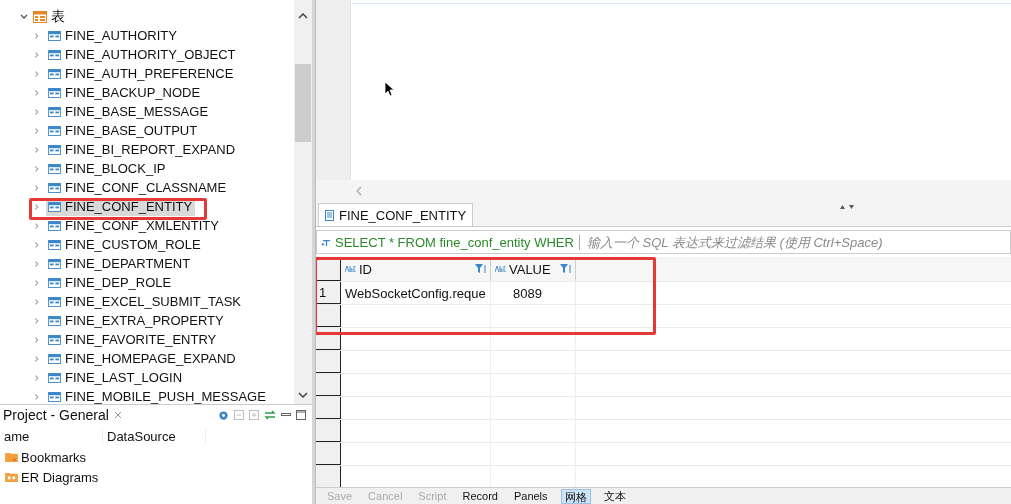 This screenshot has width=1011, height=504. Describe the element at coordinates (457, 242) in the screenshot. I see `sql-query-text: SELECT * FROM fine_conf_entity WHER` at that location.